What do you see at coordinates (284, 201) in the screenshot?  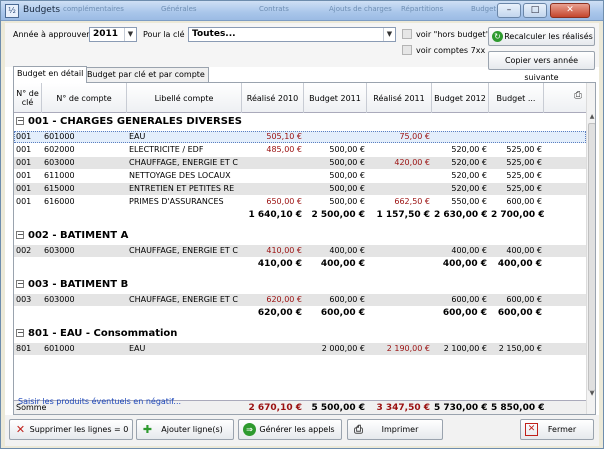 I see `cell-realise-2010: 650,00 €` at bounding box center [284, 201].